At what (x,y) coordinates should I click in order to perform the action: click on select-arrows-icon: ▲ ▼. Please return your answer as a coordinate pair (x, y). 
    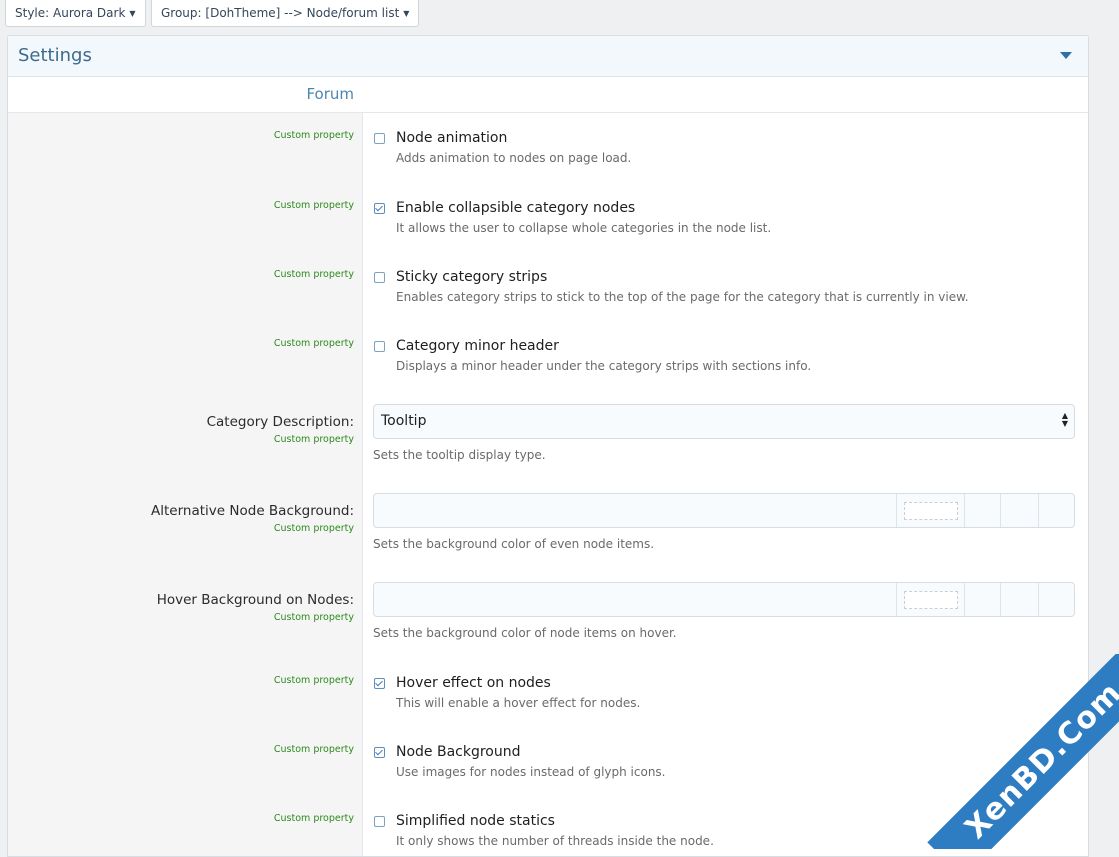
    Looking at the image, I should click on (1064, 419).